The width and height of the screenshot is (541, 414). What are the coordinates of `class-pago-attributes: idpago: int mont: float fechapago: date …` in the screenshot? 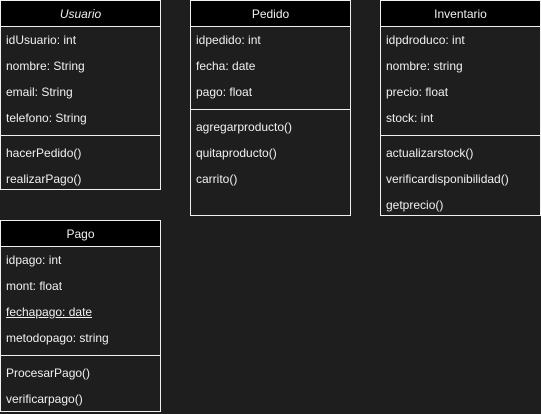 It's located at (80, 301).